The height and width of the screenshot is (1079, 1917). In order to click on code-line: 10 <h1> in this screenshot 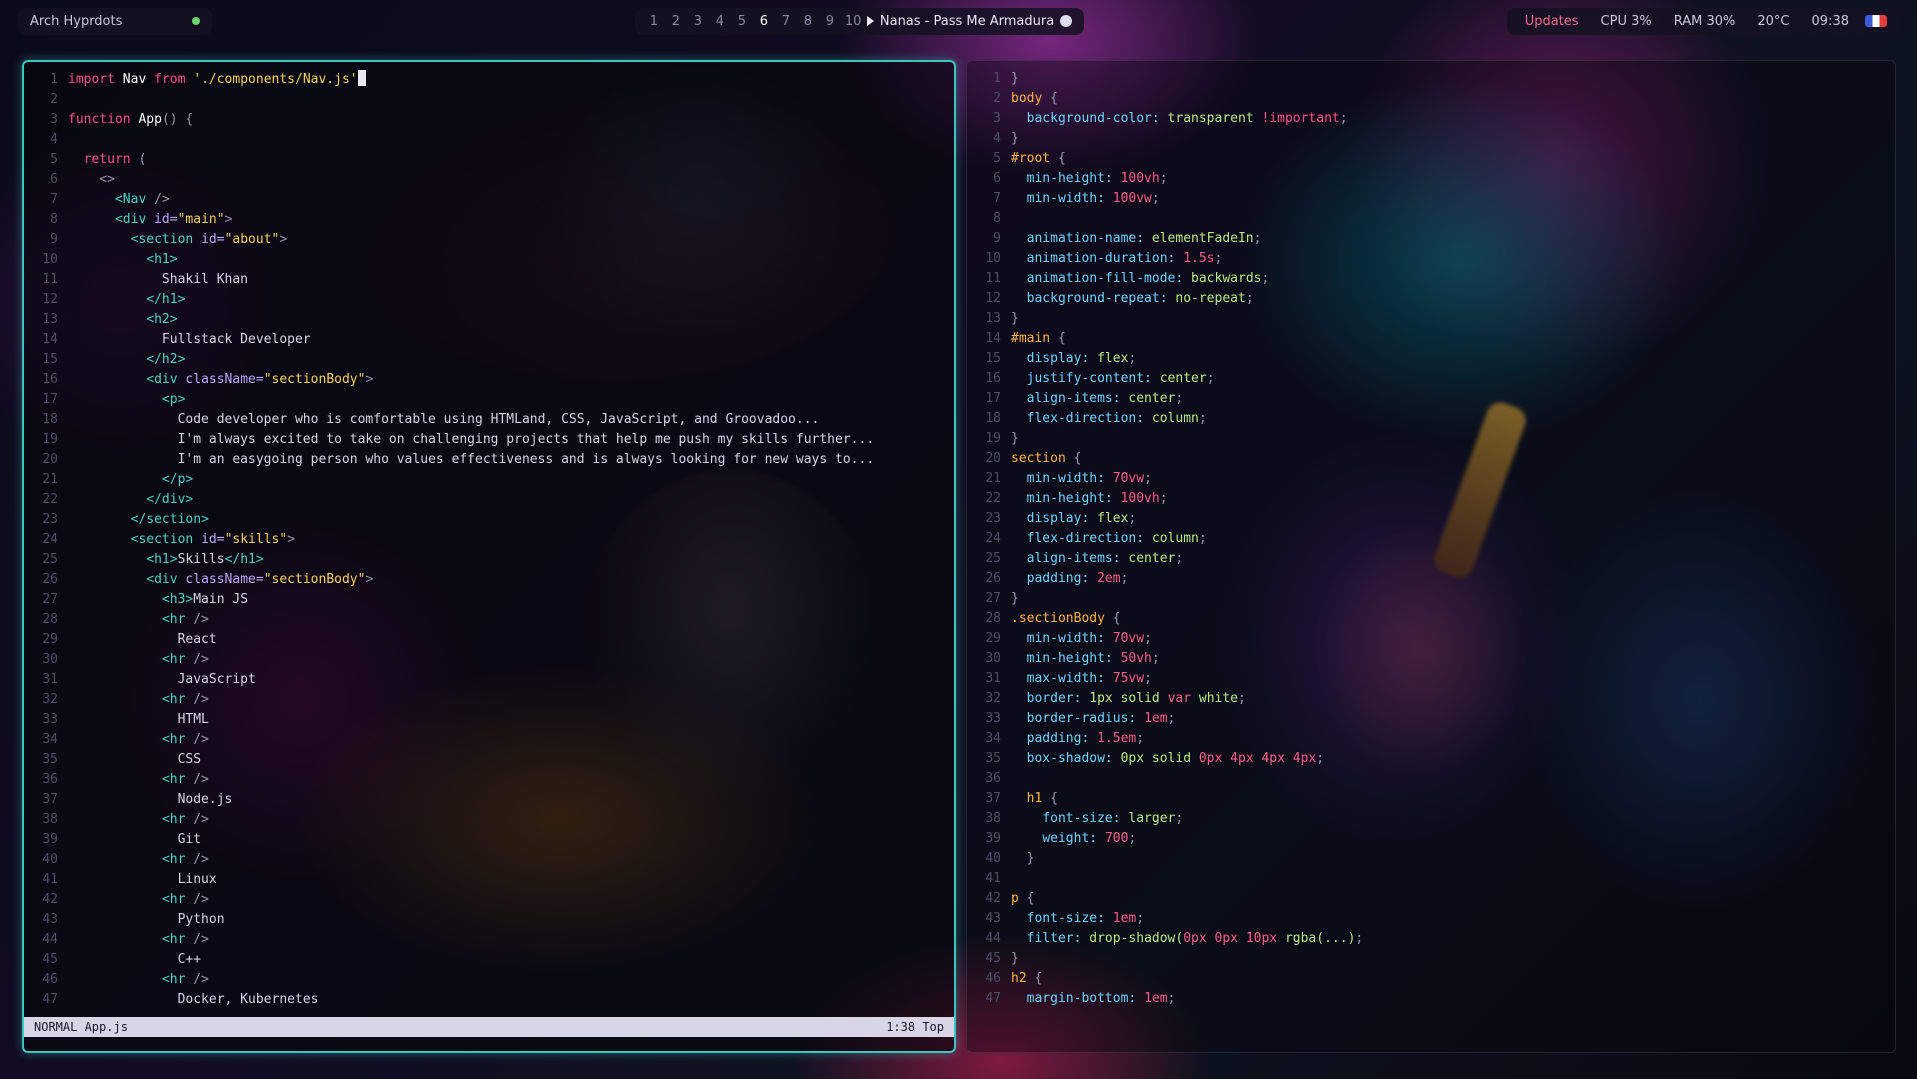, I will do `click(489, 260)`.